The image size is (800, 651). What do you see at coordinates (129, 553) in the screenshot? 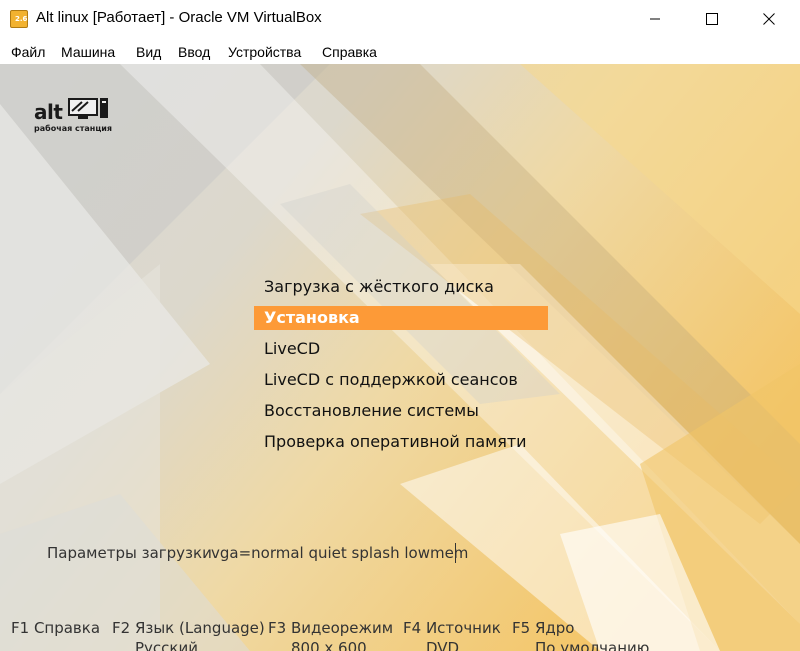
I see `boot-params-label: Параметры загрузки` at bounding box center [129, 553].